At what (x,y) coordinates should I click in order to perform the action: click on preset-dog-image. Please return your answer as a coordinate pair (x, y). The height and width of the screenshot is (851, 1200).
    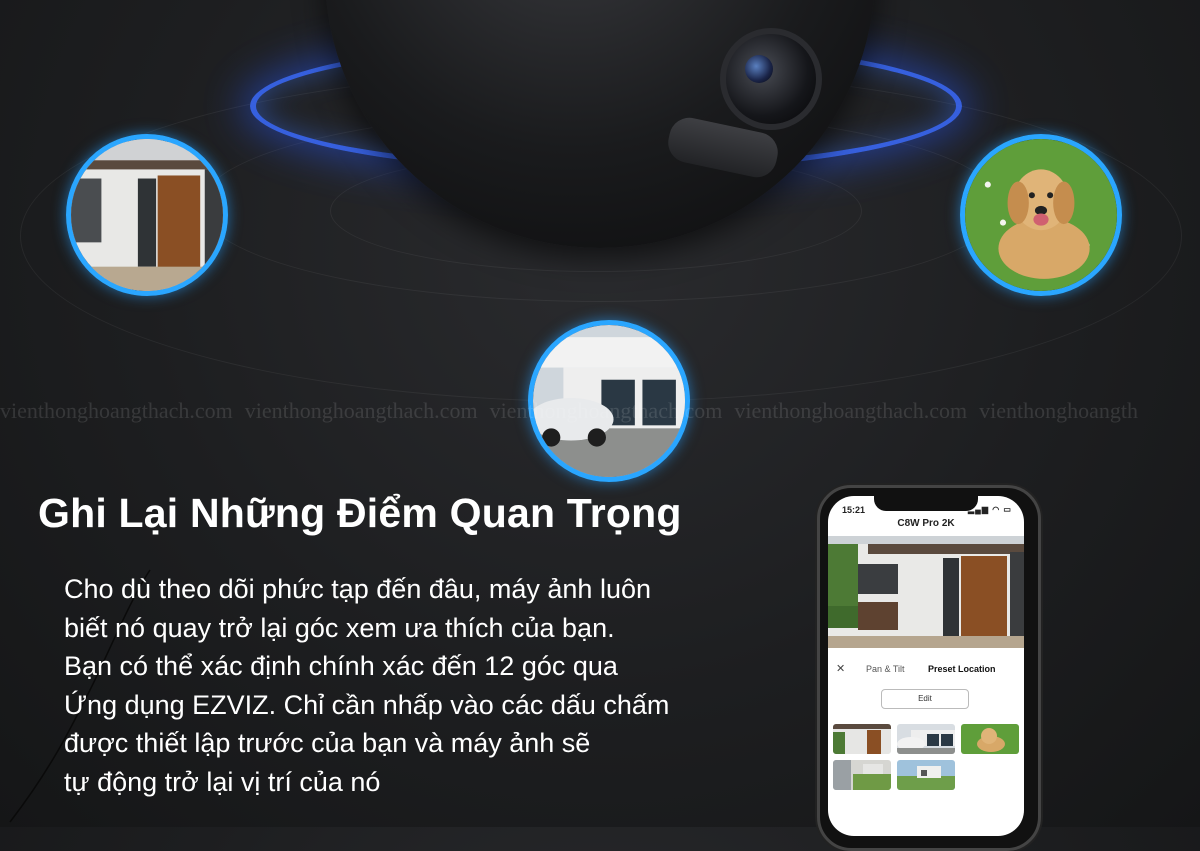
    Looking at the image, I should click on (1041, 215).